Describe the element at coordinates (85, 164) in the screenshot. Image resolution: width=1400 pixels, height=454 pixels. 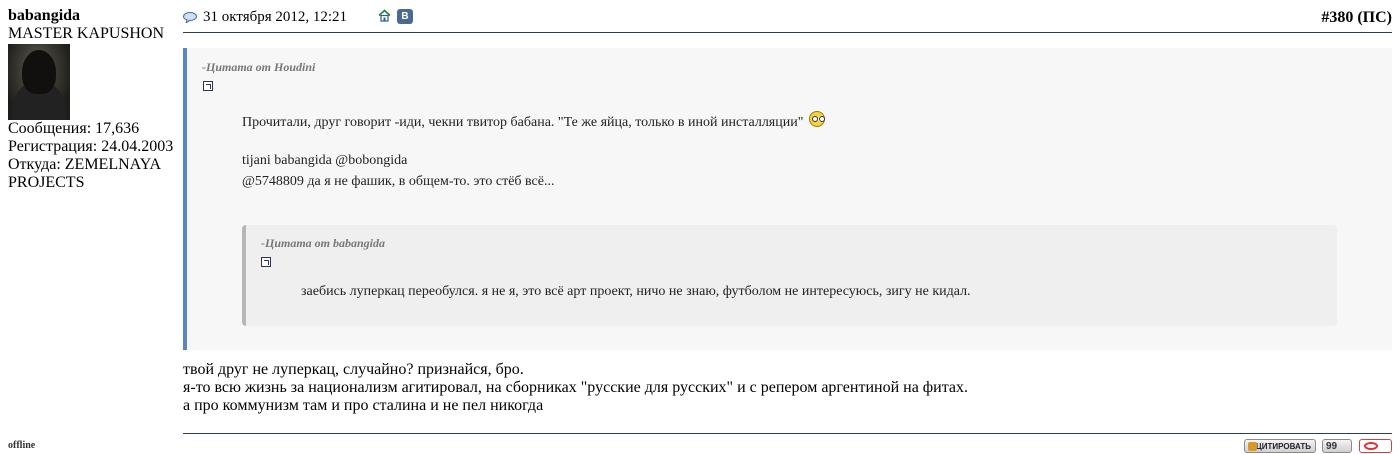
I see `user-location: Откуда: ZEMELNAYA` at that location.